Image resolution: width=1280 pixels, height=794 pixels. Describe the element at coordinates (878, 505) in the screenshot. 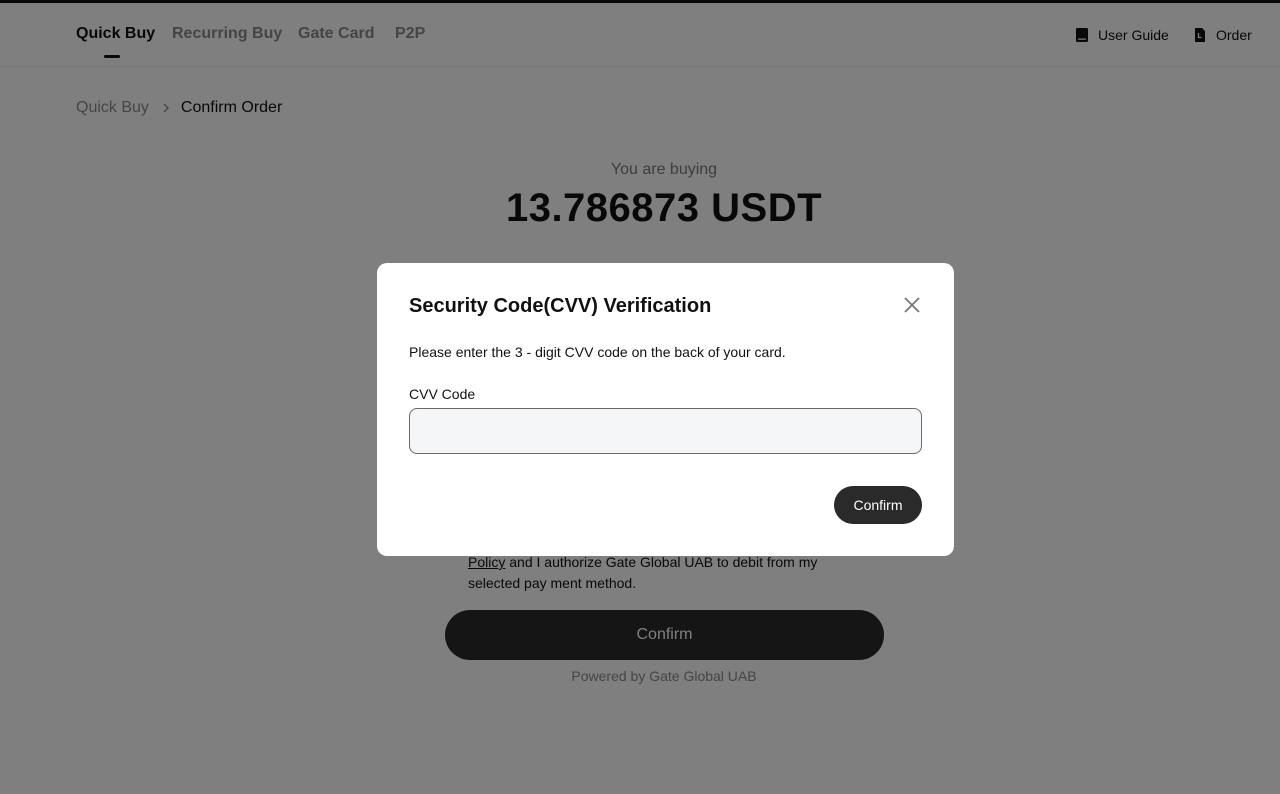

I see `modal-confirm-button: Confirm` at that location.